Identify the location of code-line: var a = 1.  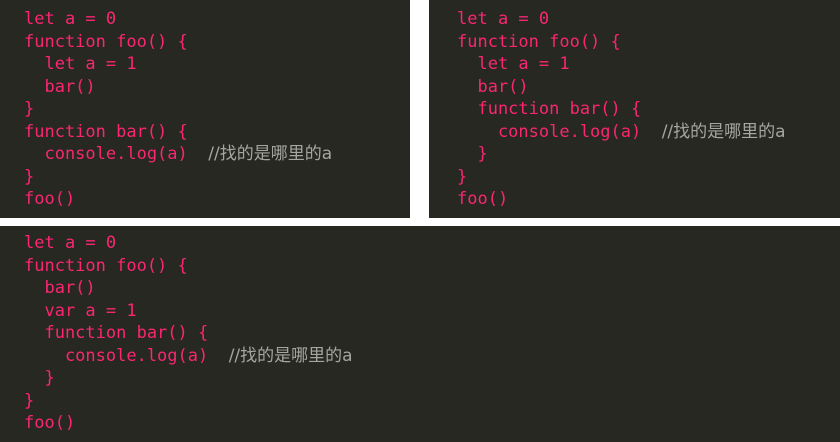
(432, 311).